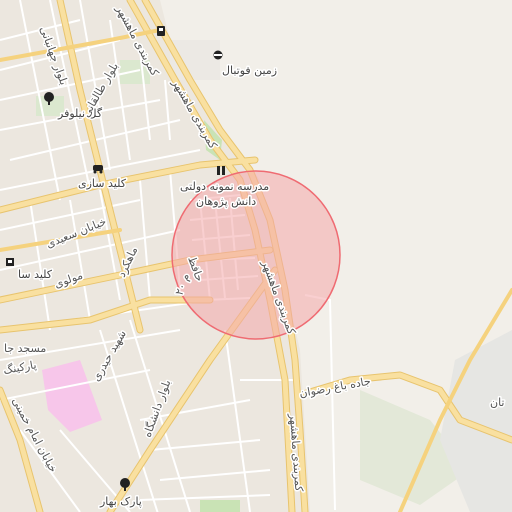 The image size is (512, 512). I want to click on fuel-icon, so click(161, 31).